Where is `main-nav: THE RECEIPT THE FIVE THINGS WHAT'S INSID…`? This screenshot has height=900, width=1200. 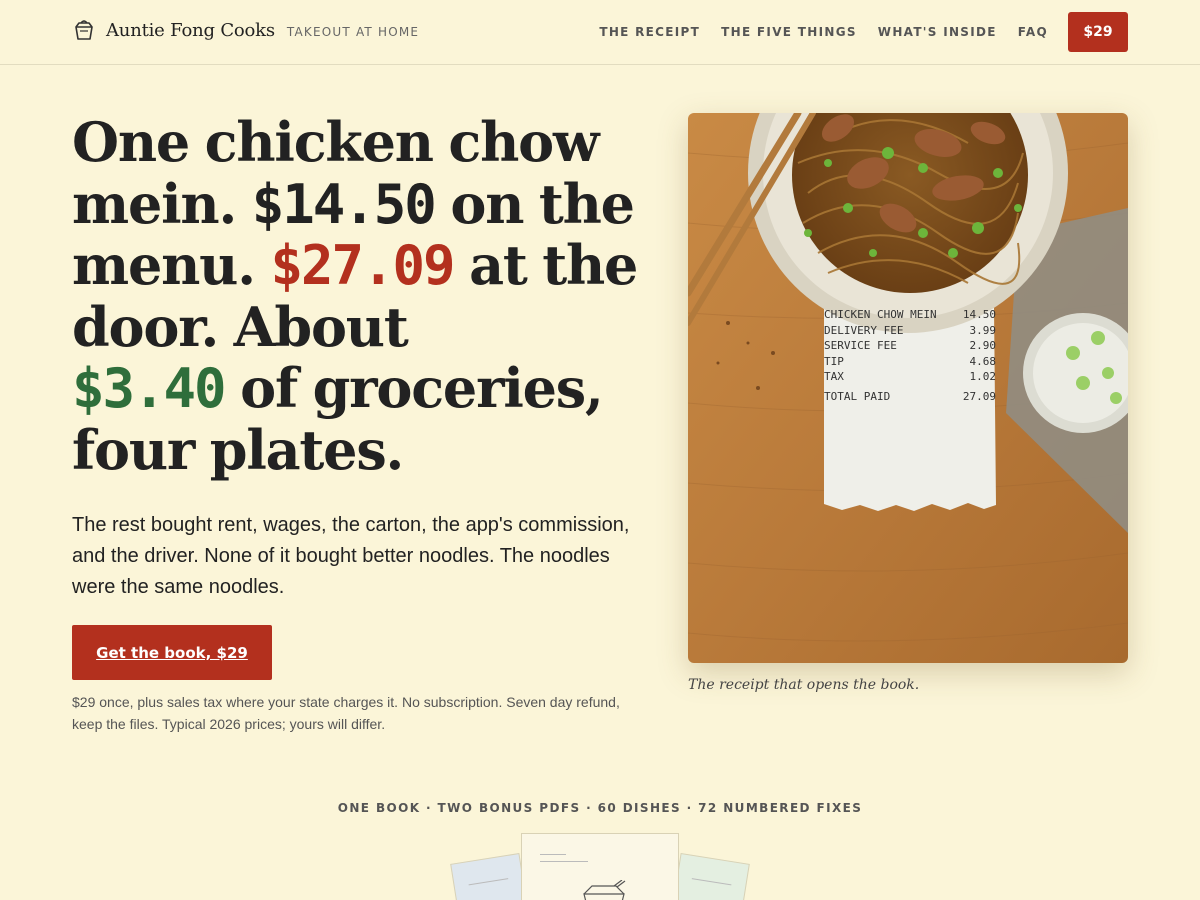
main-nav: THE RECEIPT THE FIVE THINGS WHAT'S INSID… is located at coordinates (863, 32).